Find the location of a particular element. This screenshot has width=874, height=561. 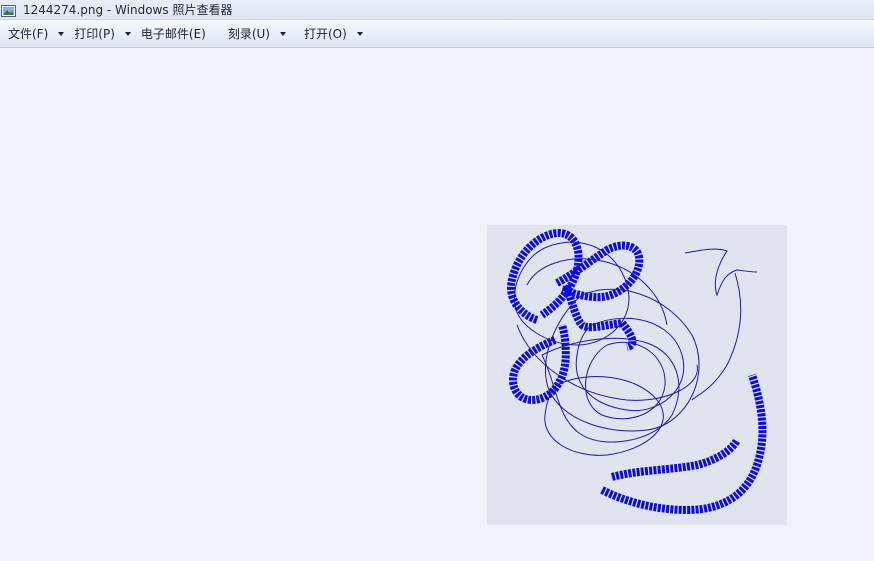

menu-email: 电子邮件(E) is located at coordinates (173, 34).